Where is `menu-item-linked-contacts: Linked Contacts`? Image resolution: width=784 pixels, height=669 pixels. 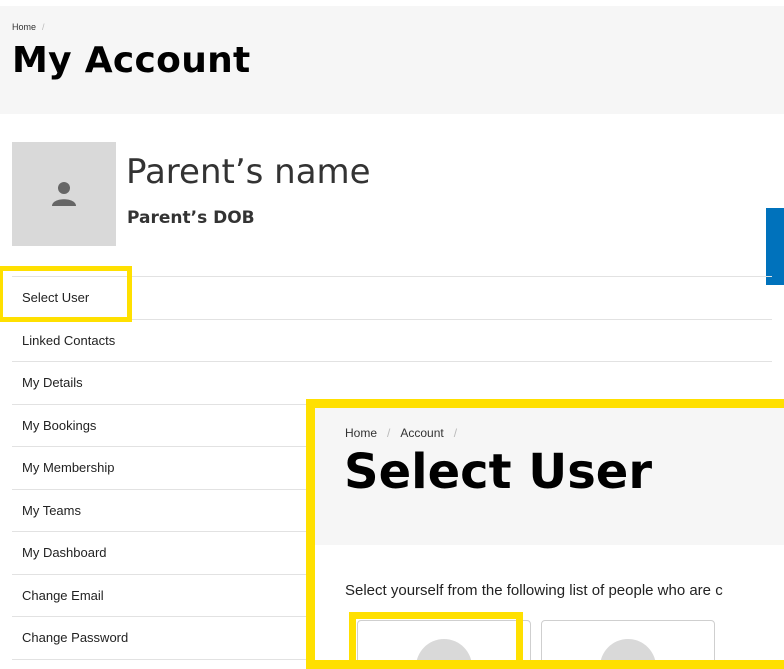
menu-item-linked-contacts: Linked Contacts is located at coordinates (392, 341).